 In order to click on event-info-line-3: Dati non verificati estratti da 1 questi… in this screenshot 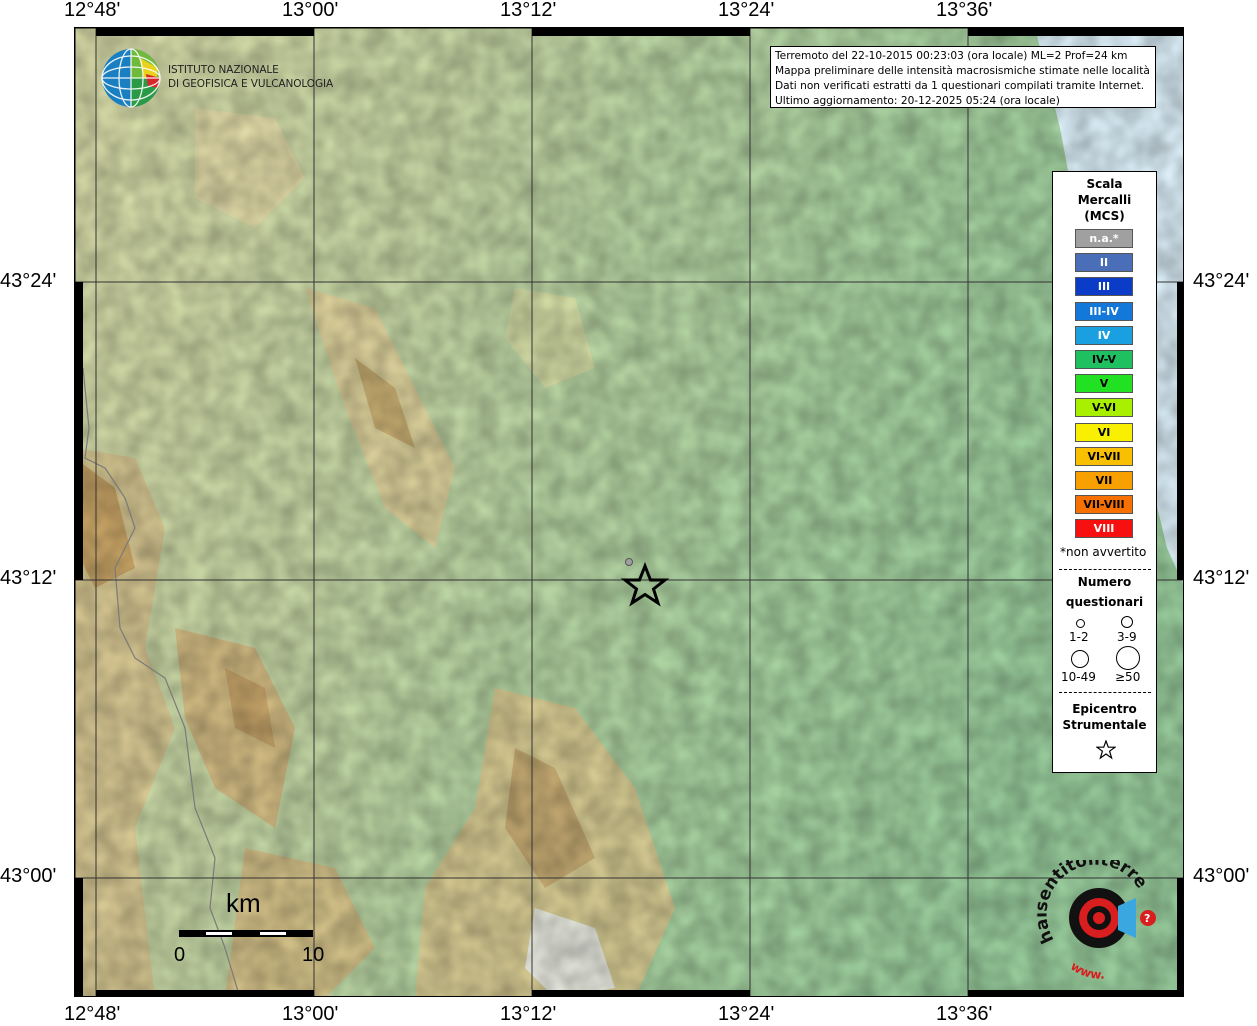, I will do `click(960, 86)`.